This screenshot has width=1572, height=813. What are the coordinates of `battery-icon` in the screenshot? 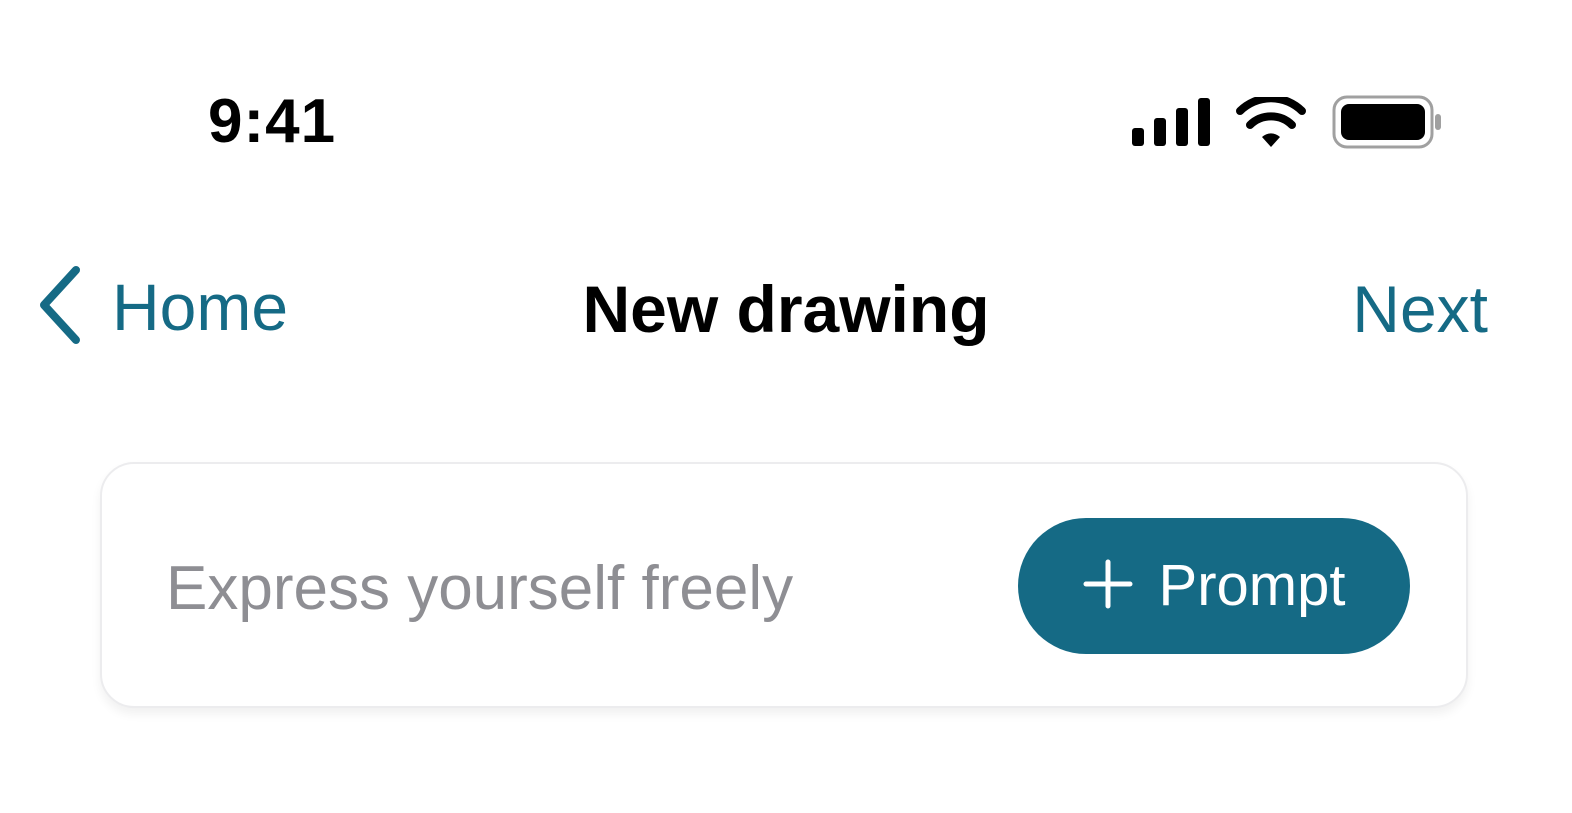 It's located at (1387, 122).